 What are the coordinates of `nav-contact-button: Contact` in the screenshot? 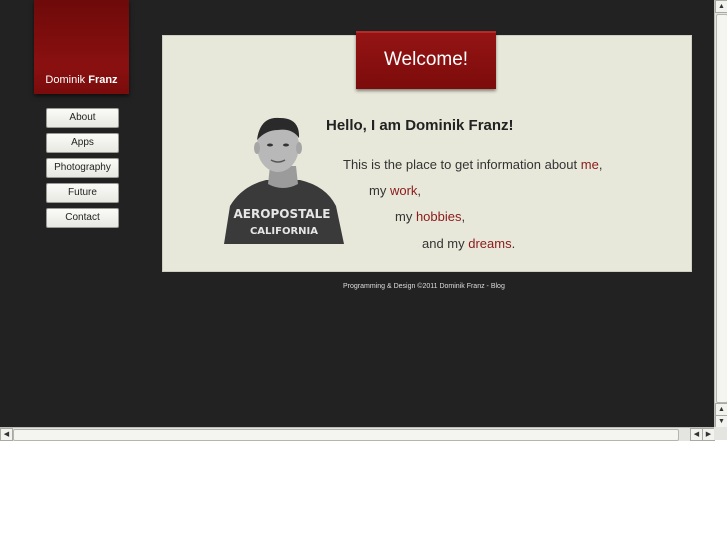 It's located at (82, 218).